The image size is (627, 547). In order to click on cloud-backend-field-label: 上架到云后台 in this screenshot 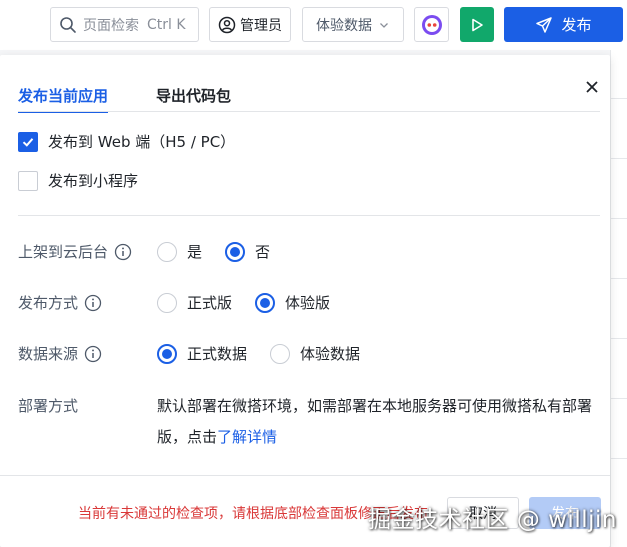, I will do `click(75, 251)`.